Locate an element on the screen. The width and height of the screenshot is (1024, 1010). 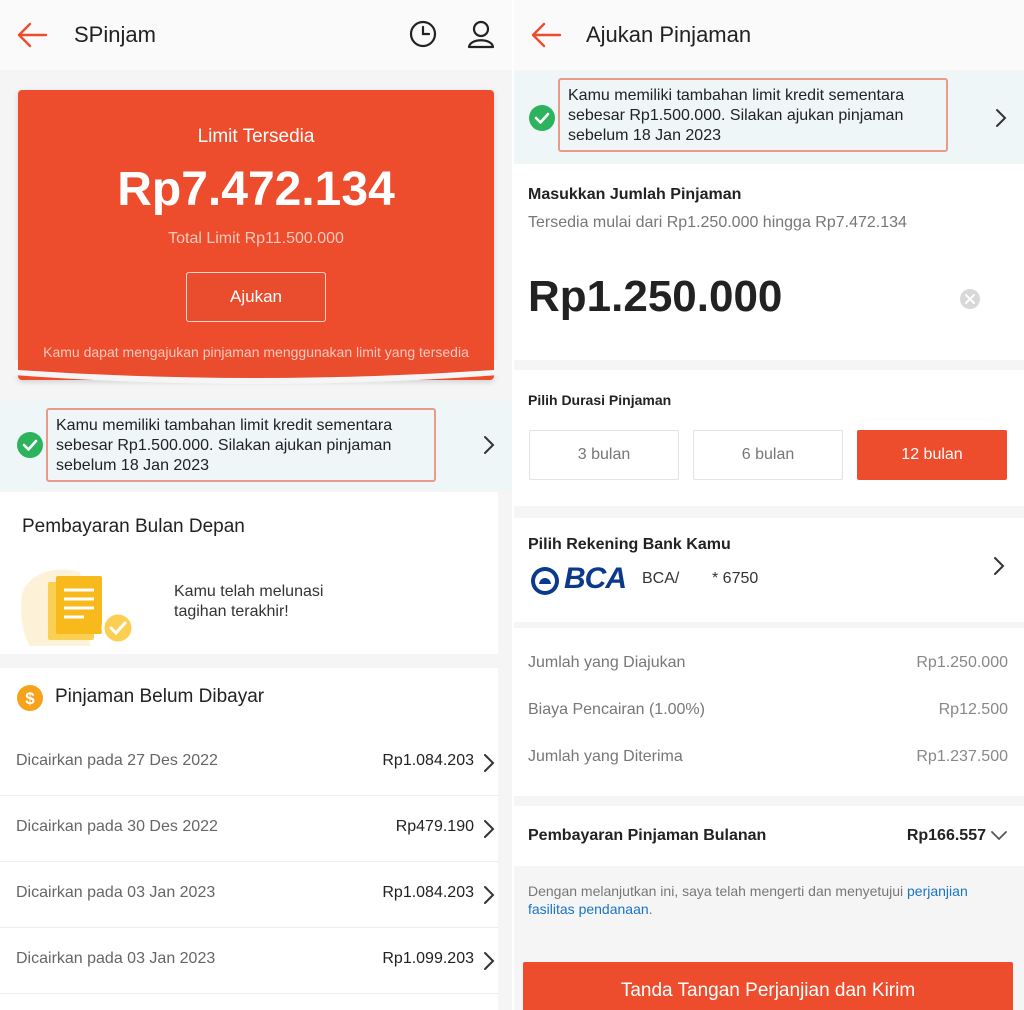
top-bar: Ajukan Pinjaman is located at coordinates (769, 35).